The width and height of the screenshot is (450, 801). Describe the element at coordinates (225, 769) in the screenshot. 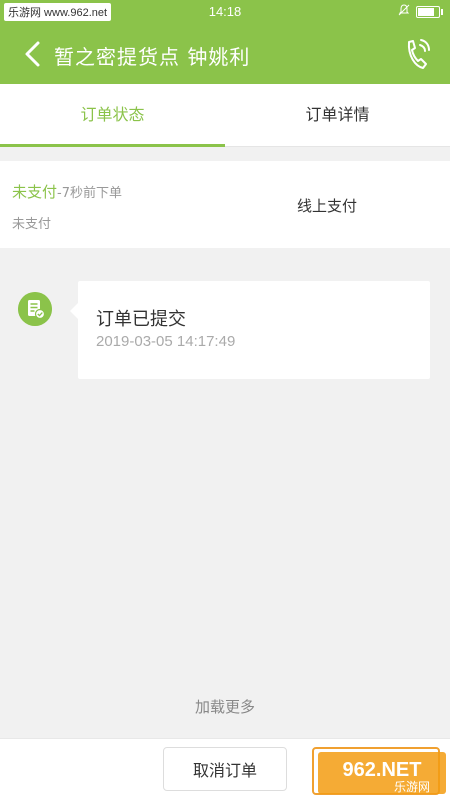

I see `cancel-order-button: 取消订单` at that location.